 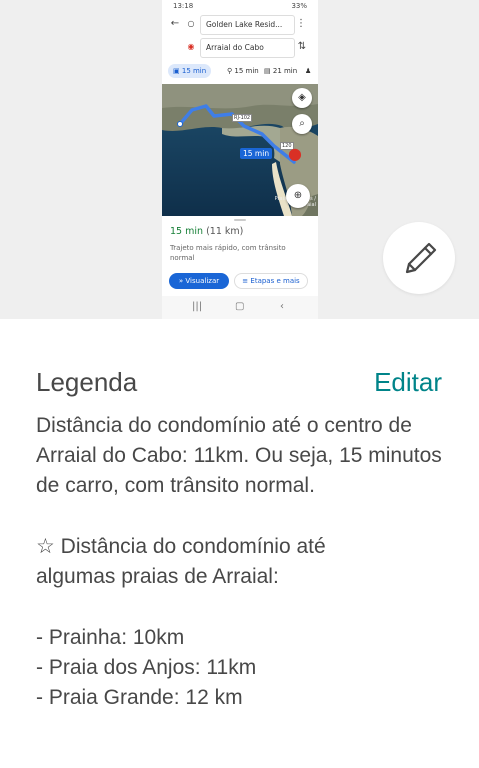 I want to click on etapas-button: ≡ Etapas e mais, so click(x=271, y=281).